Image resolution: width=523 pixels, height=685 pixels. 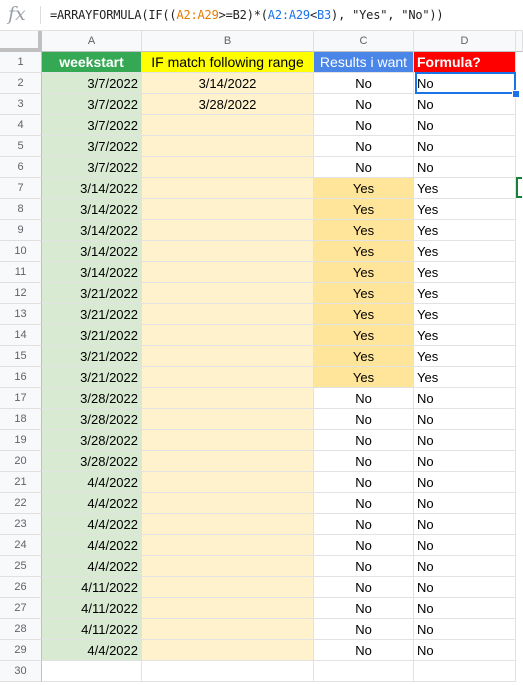 What do you see at coordinates (21, 587) in the screenshot?
I see `row-header: 26` at bounding box center [21, 587].